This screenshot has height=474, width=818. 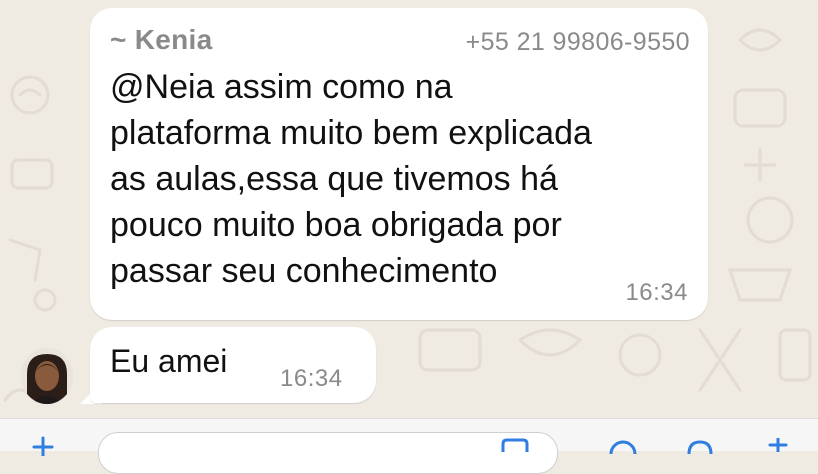 I want to click on plus-icon, so click(x=43, y=446).